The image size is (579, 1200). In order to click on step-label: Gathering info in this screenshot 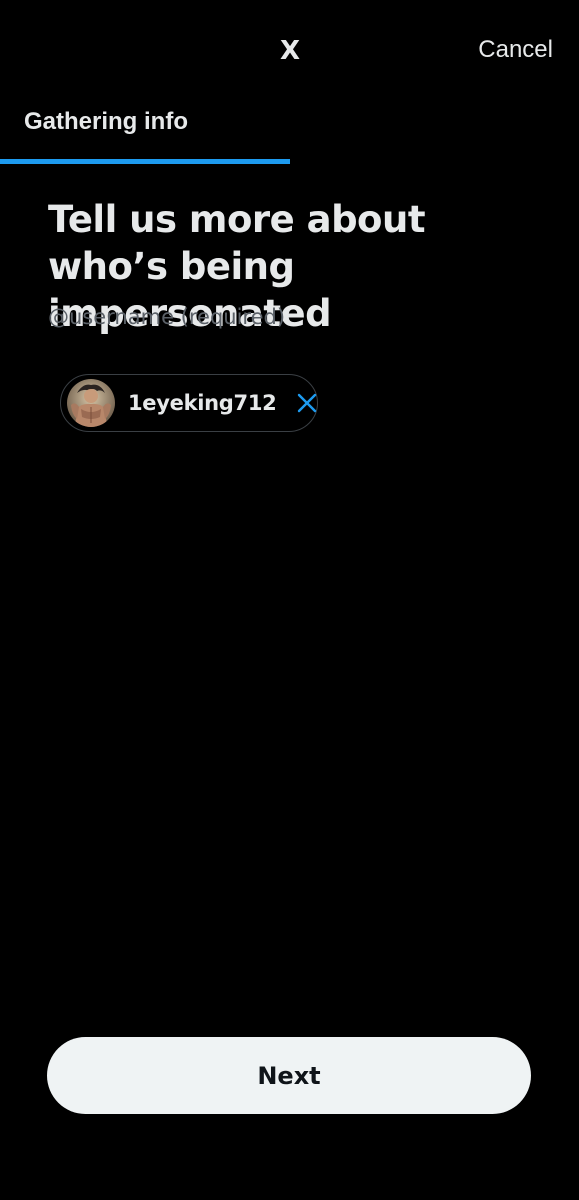, I will do `click(106, 121)`.